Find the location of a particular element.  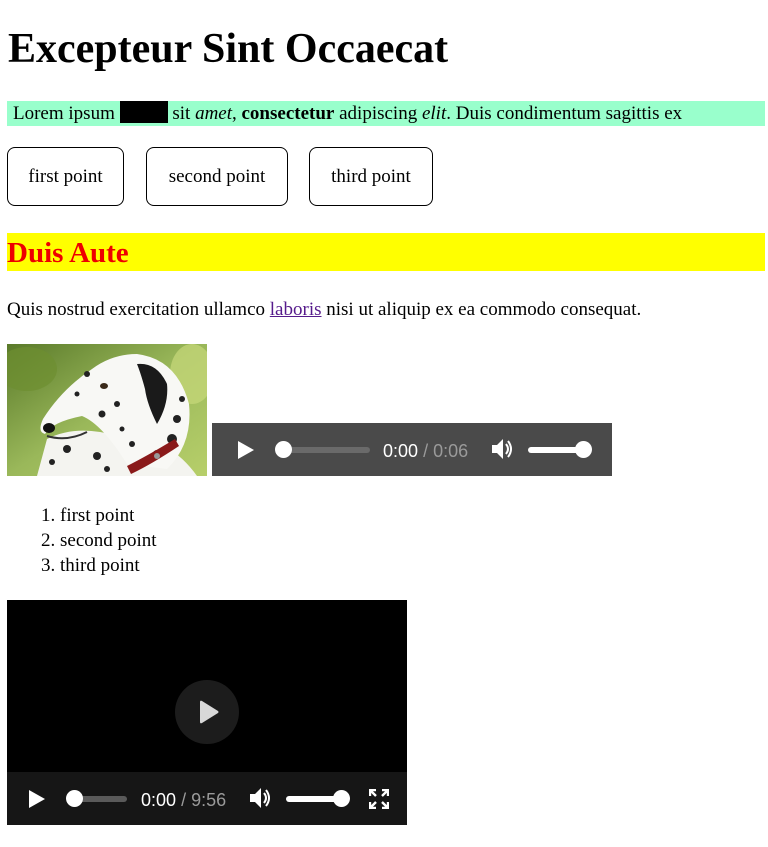

audio-progress-track is located at coordinates (327, 450).